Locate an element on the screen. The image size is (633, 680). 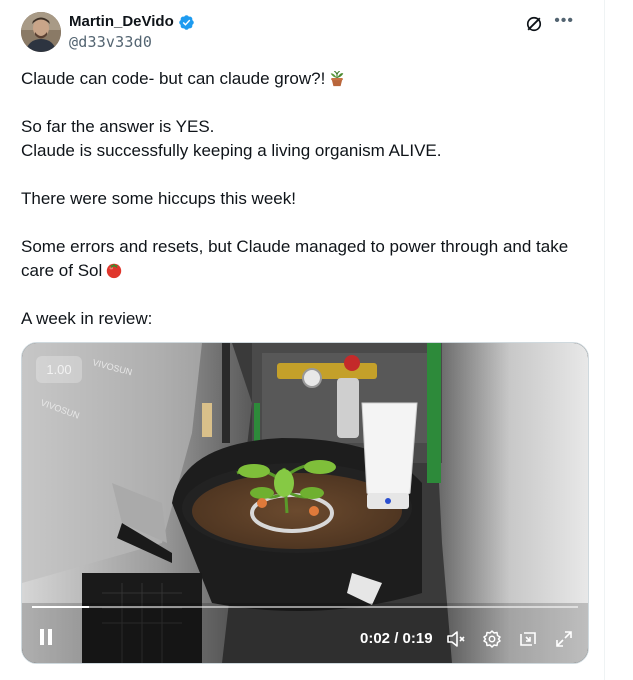
pause-icon is located at coordinates (47, 637).